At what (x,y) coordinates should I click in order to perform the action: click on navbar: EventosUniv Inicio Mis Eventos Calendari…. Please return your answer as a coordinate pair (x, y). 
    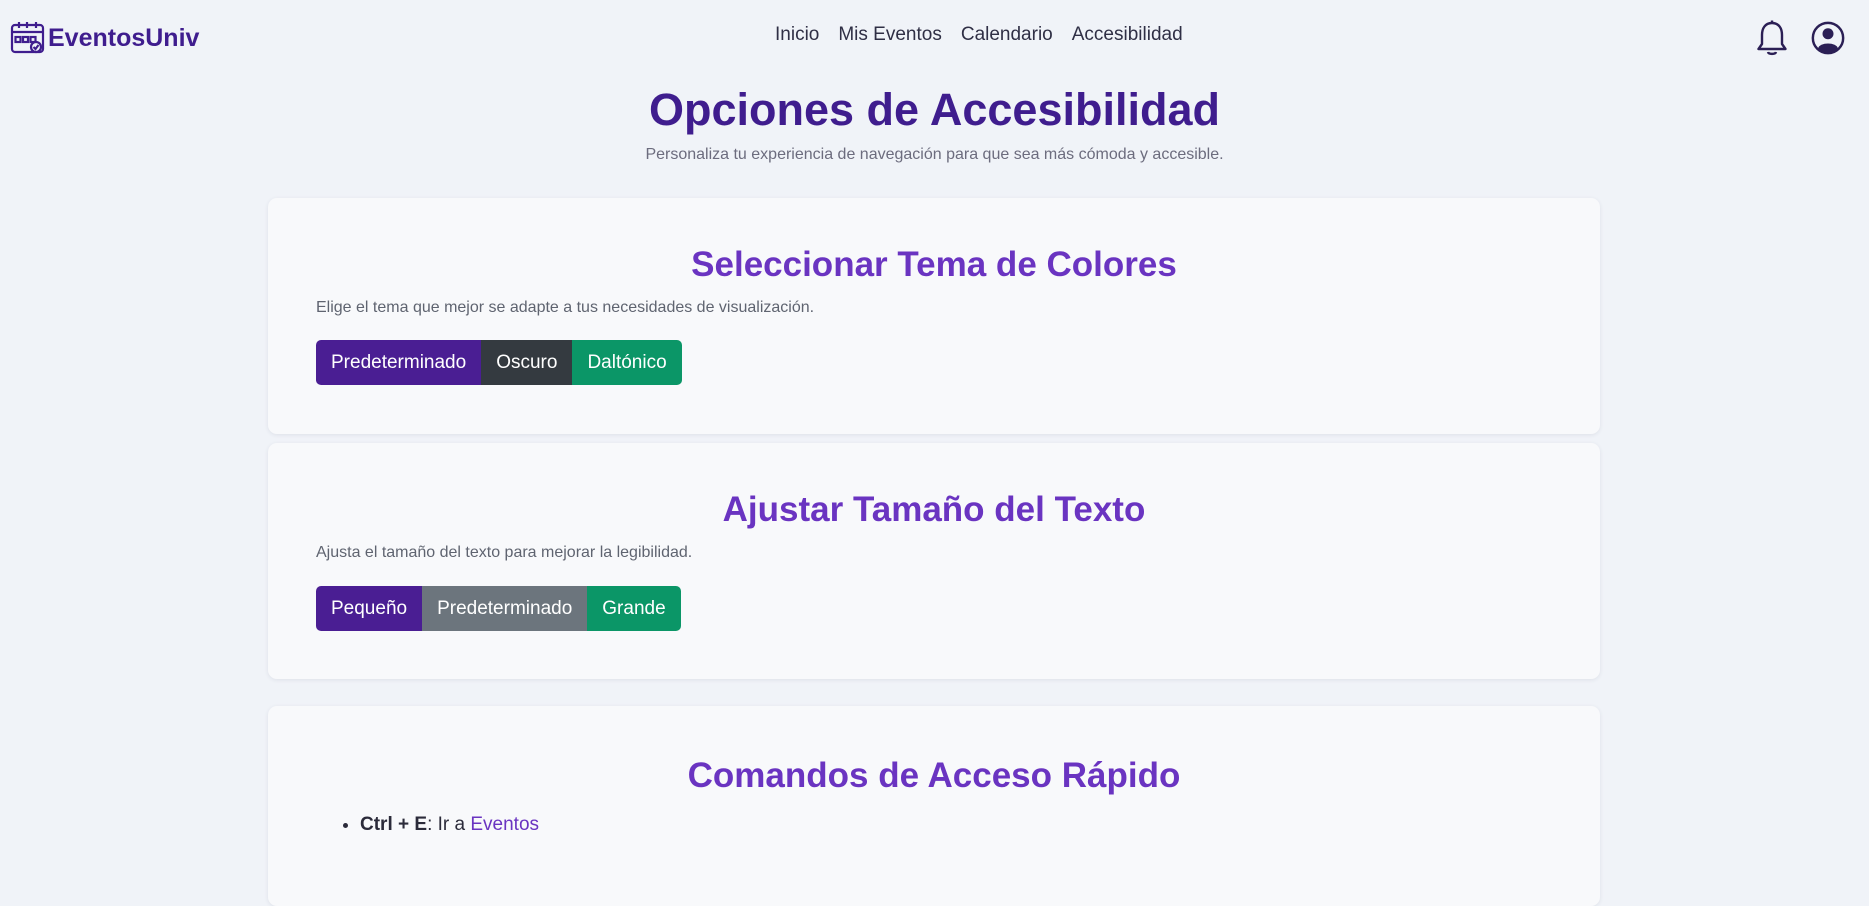
    Looking at the image, I should click on (934, 39).